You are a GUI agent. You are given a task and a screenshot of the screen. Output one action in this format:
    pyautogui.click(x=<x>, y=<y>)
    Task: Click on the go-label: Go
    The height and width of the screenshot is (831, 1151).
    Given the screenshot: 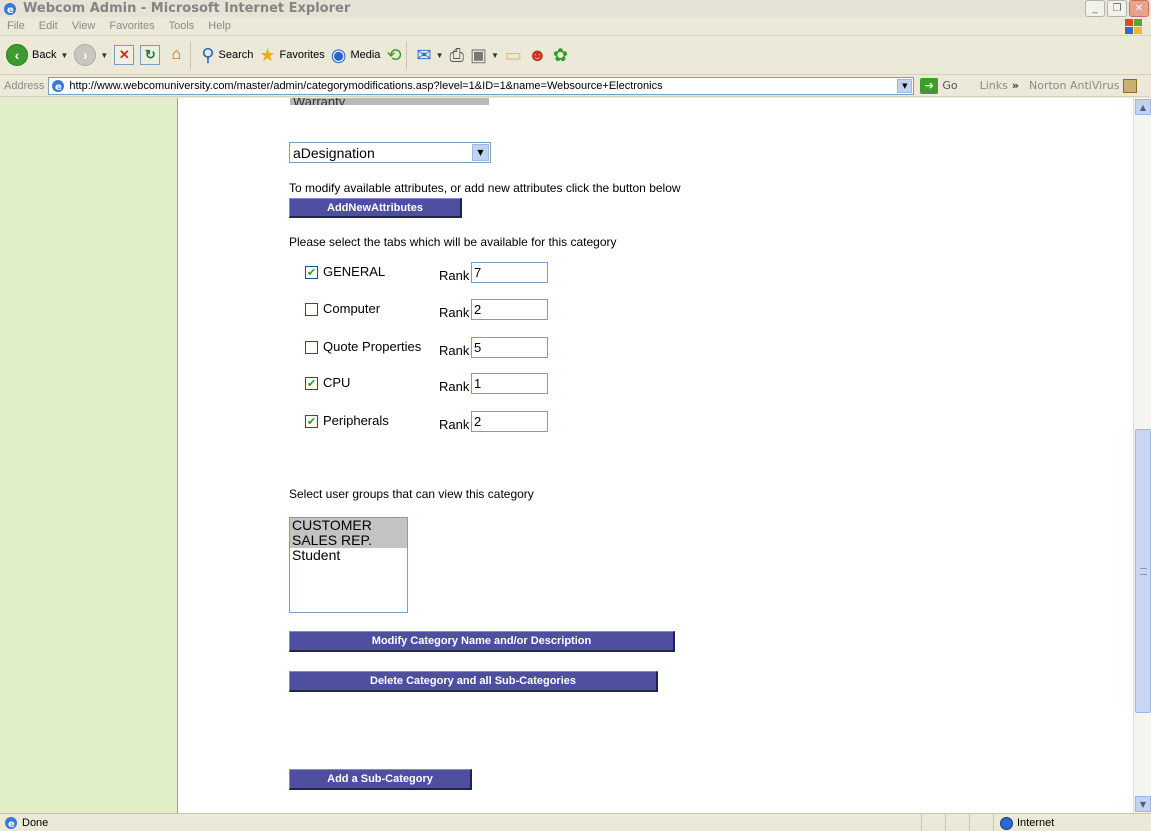 What is the action you would take?
    pyautogui.click(x=950, y=85)
    